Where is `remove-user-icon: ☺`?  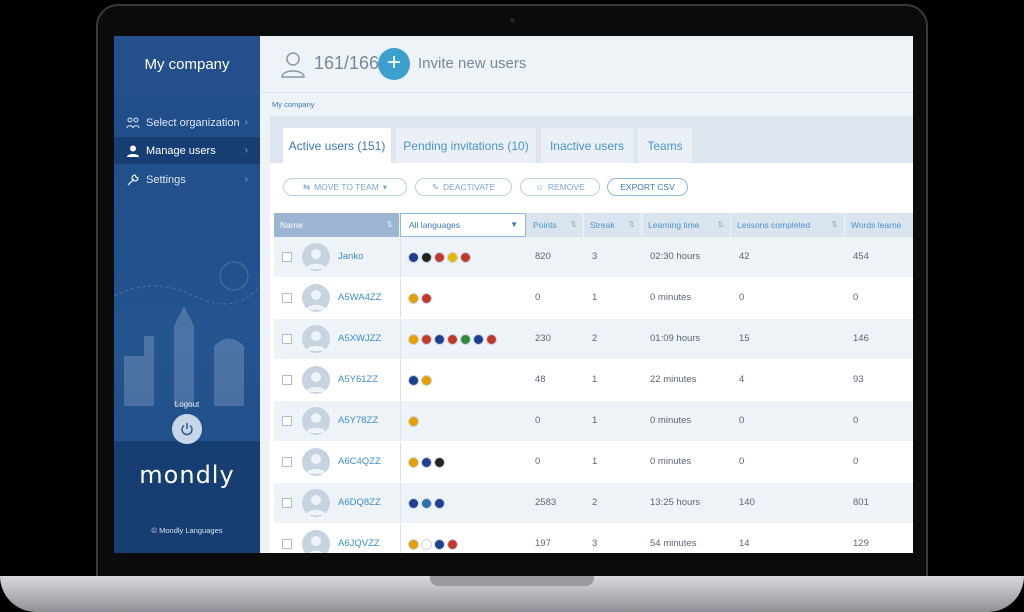
remove-user-icon: ☺ is located at coordinates (539, 187).